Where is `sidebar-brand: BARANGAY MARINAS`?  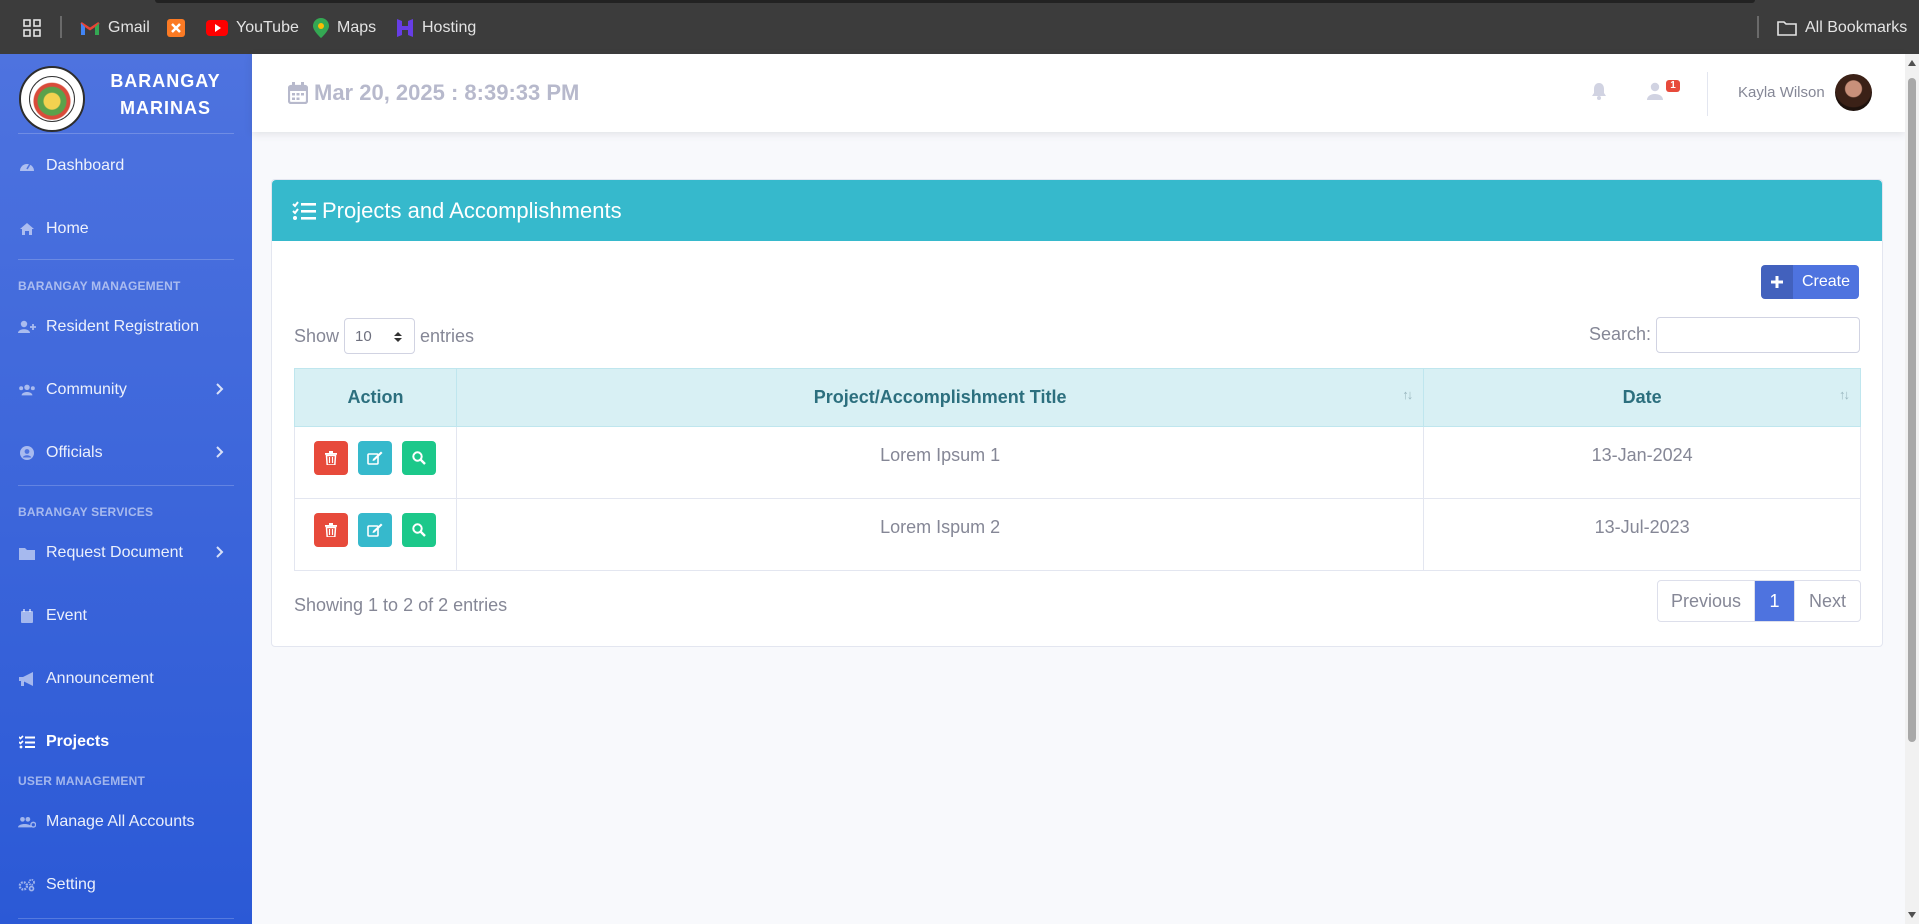 sidebar-brand: BARANGAY MARINAS is located at coordinates (126, 94).